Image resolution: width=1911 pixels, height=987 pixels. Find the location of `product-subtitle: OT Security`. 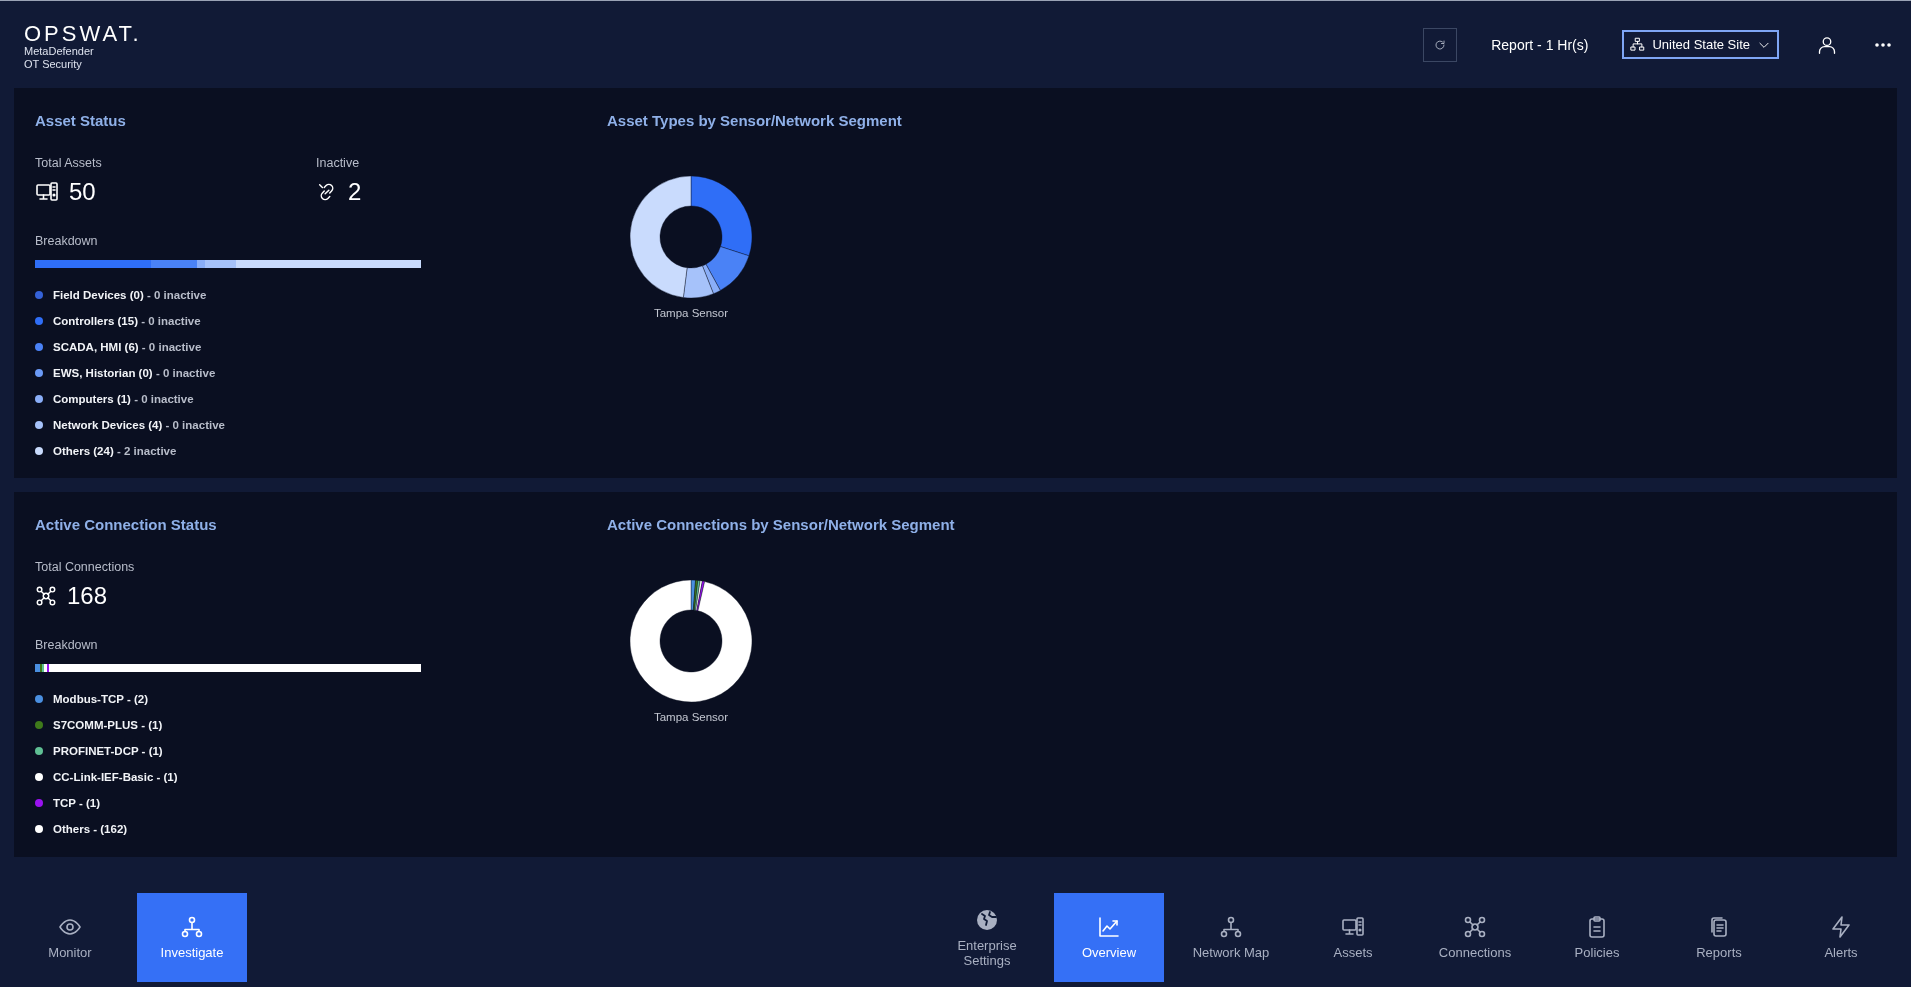

product-subtitle: OT Security is located at coordinates (53, 64).